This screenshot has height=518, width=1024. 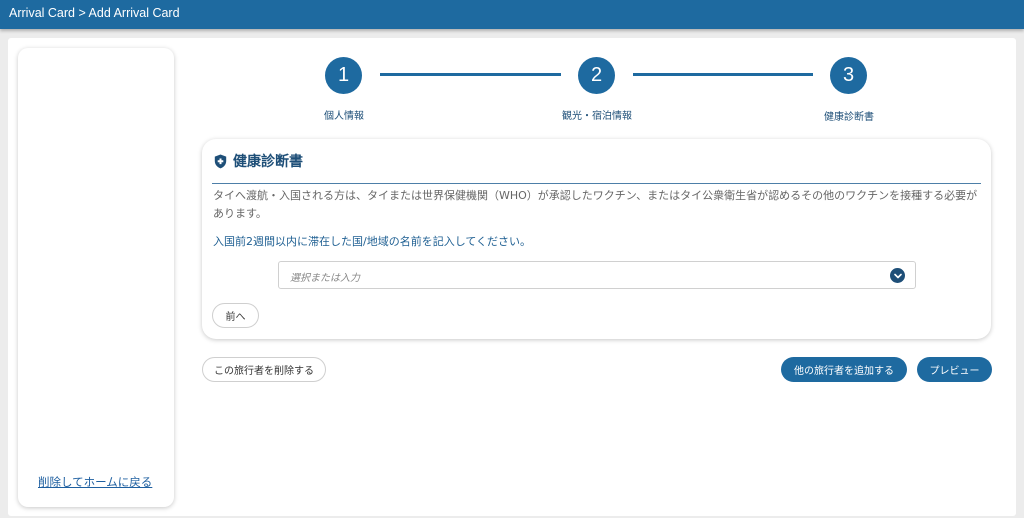 I want to click on step-3-circle: 3, so click(x=848, y=75).